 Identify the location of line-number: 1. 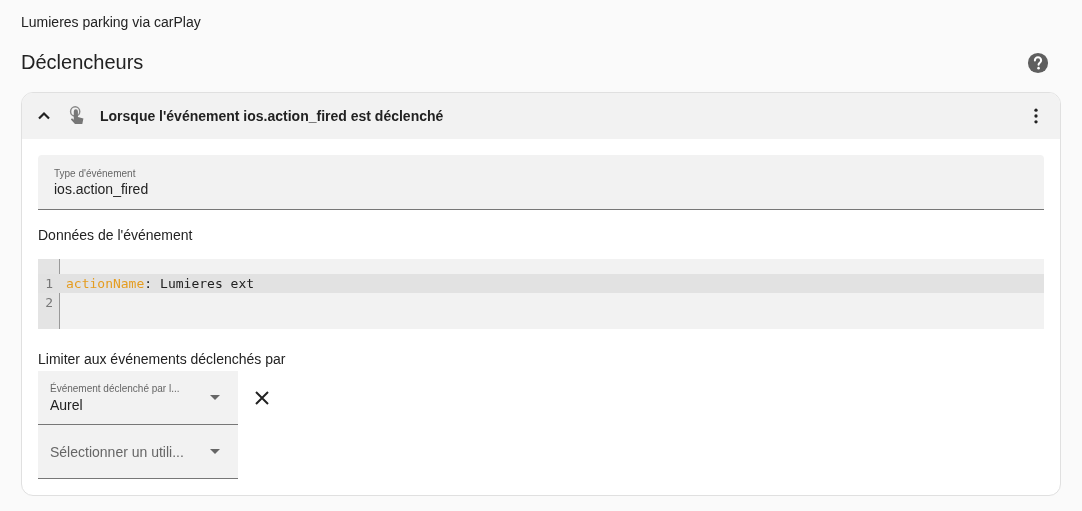
(48, 284).